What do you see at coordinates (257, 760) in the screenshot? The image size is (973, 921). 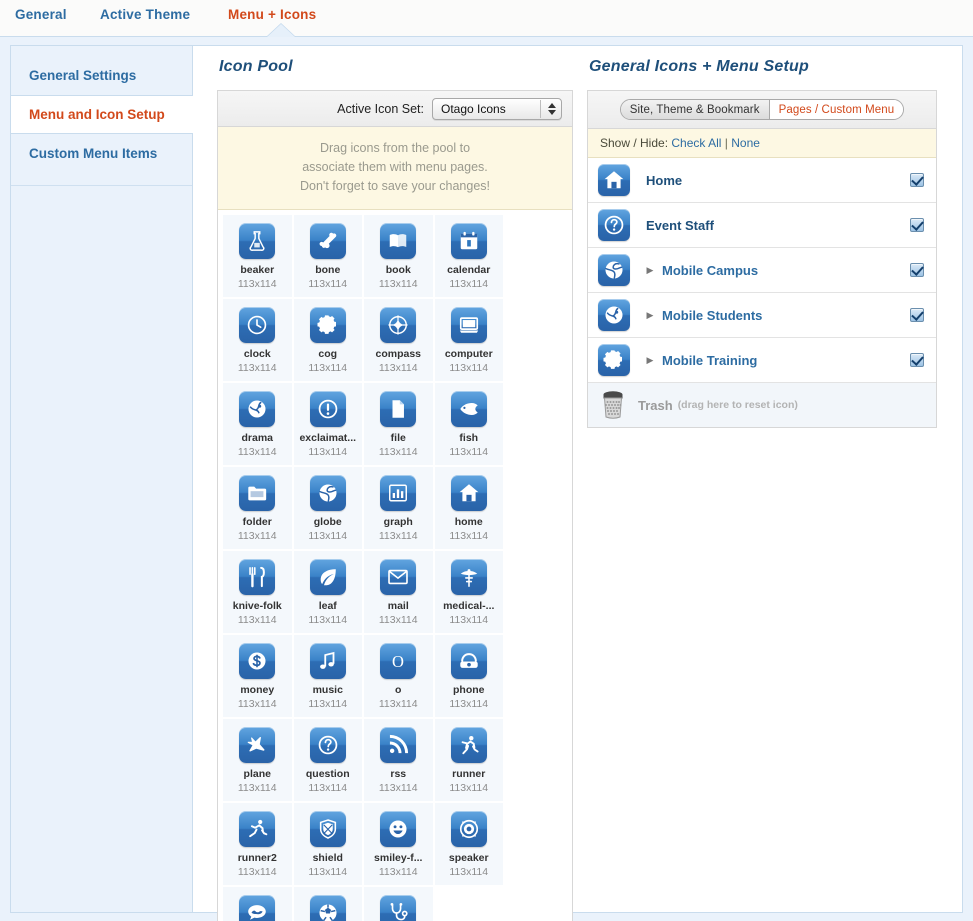 I see `icon-pool-item: plane 113x114` at bounding box center [257, 760].